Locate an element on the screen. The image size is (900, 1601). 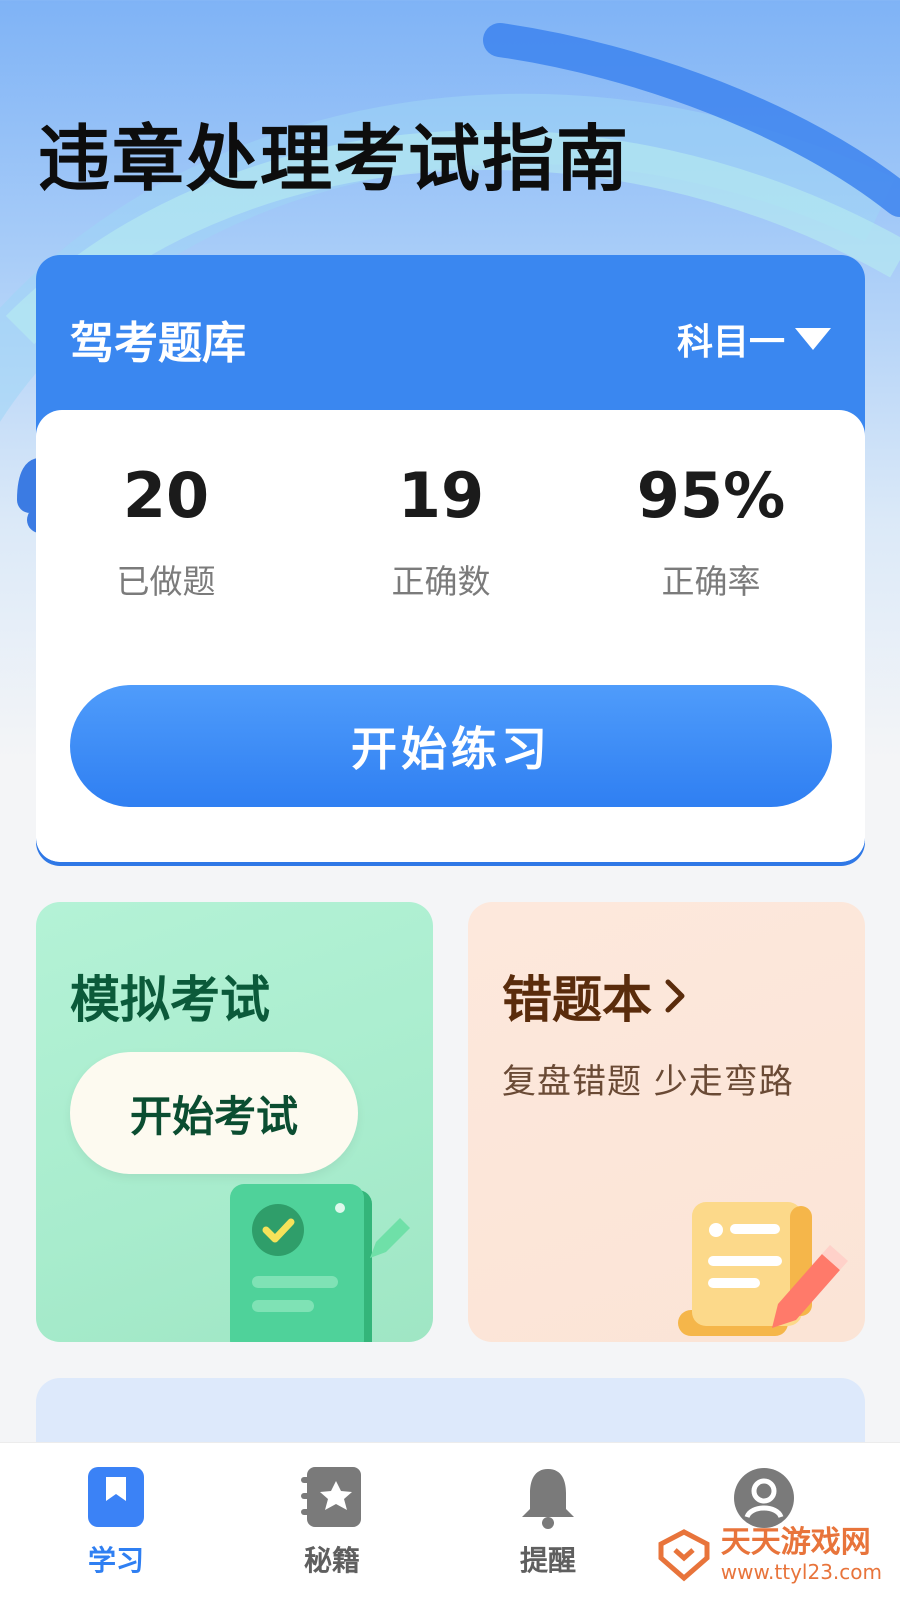
tab-study-label: 学习 is located at coordinates (115, 1560).